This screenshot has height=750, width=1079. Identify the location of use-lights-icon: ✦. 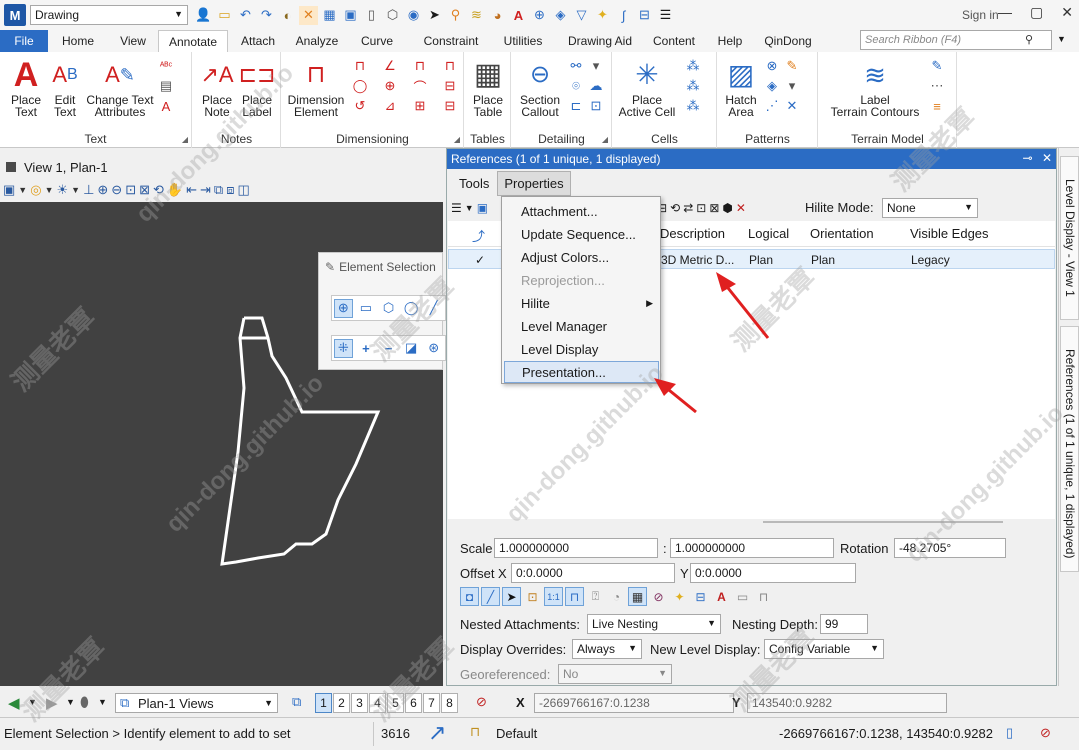
(679, 596).